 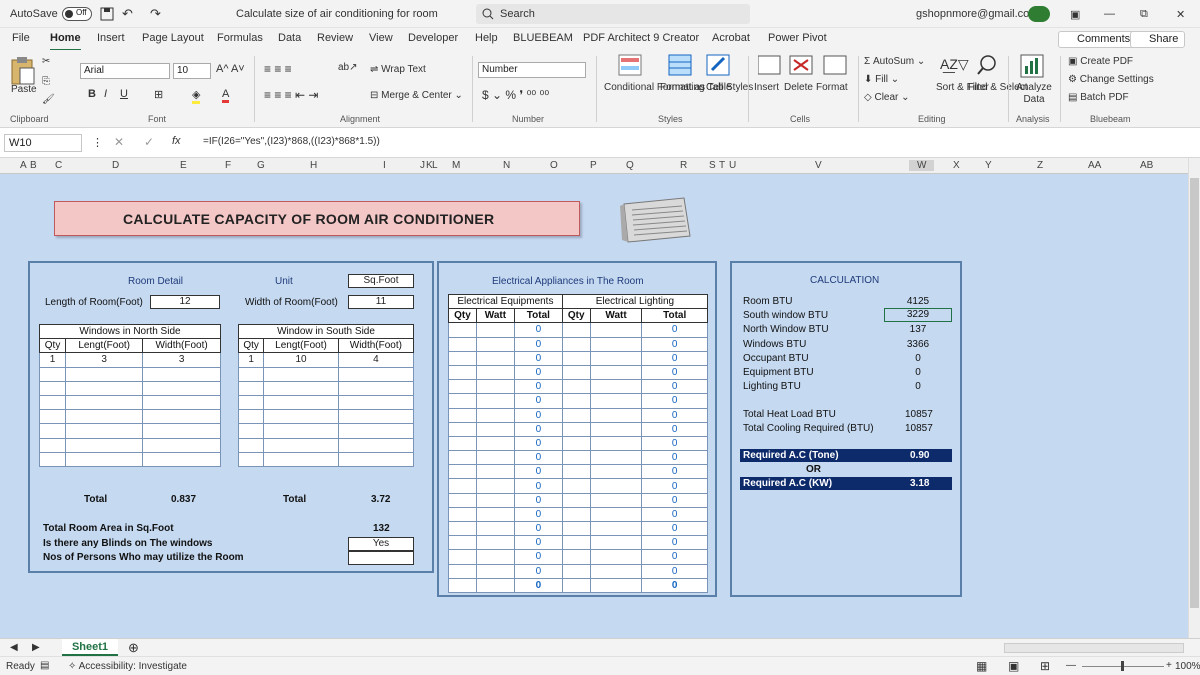 I want to click on name-box: W10, so click(x=43, y=143).